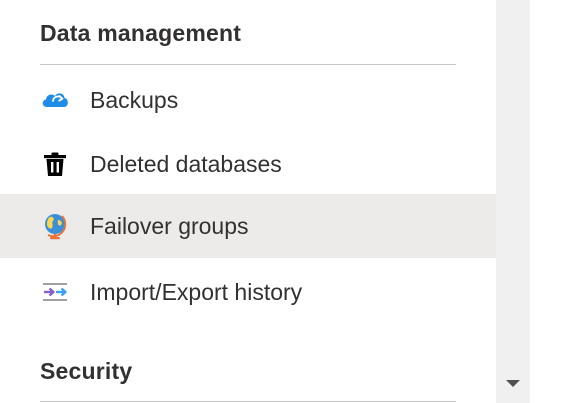  Describe the element at coordinates (248, 100) in the screenshot. I see `menu-item-backups: Backups` at that location.